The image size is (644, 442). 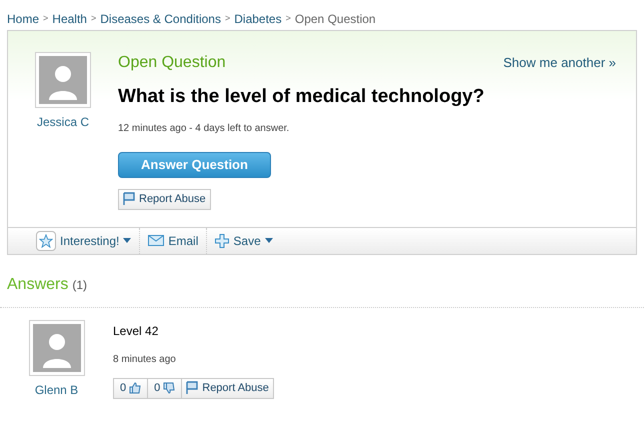 I want to click on breadcrumb-link: Health, so click(x=69, y=19).